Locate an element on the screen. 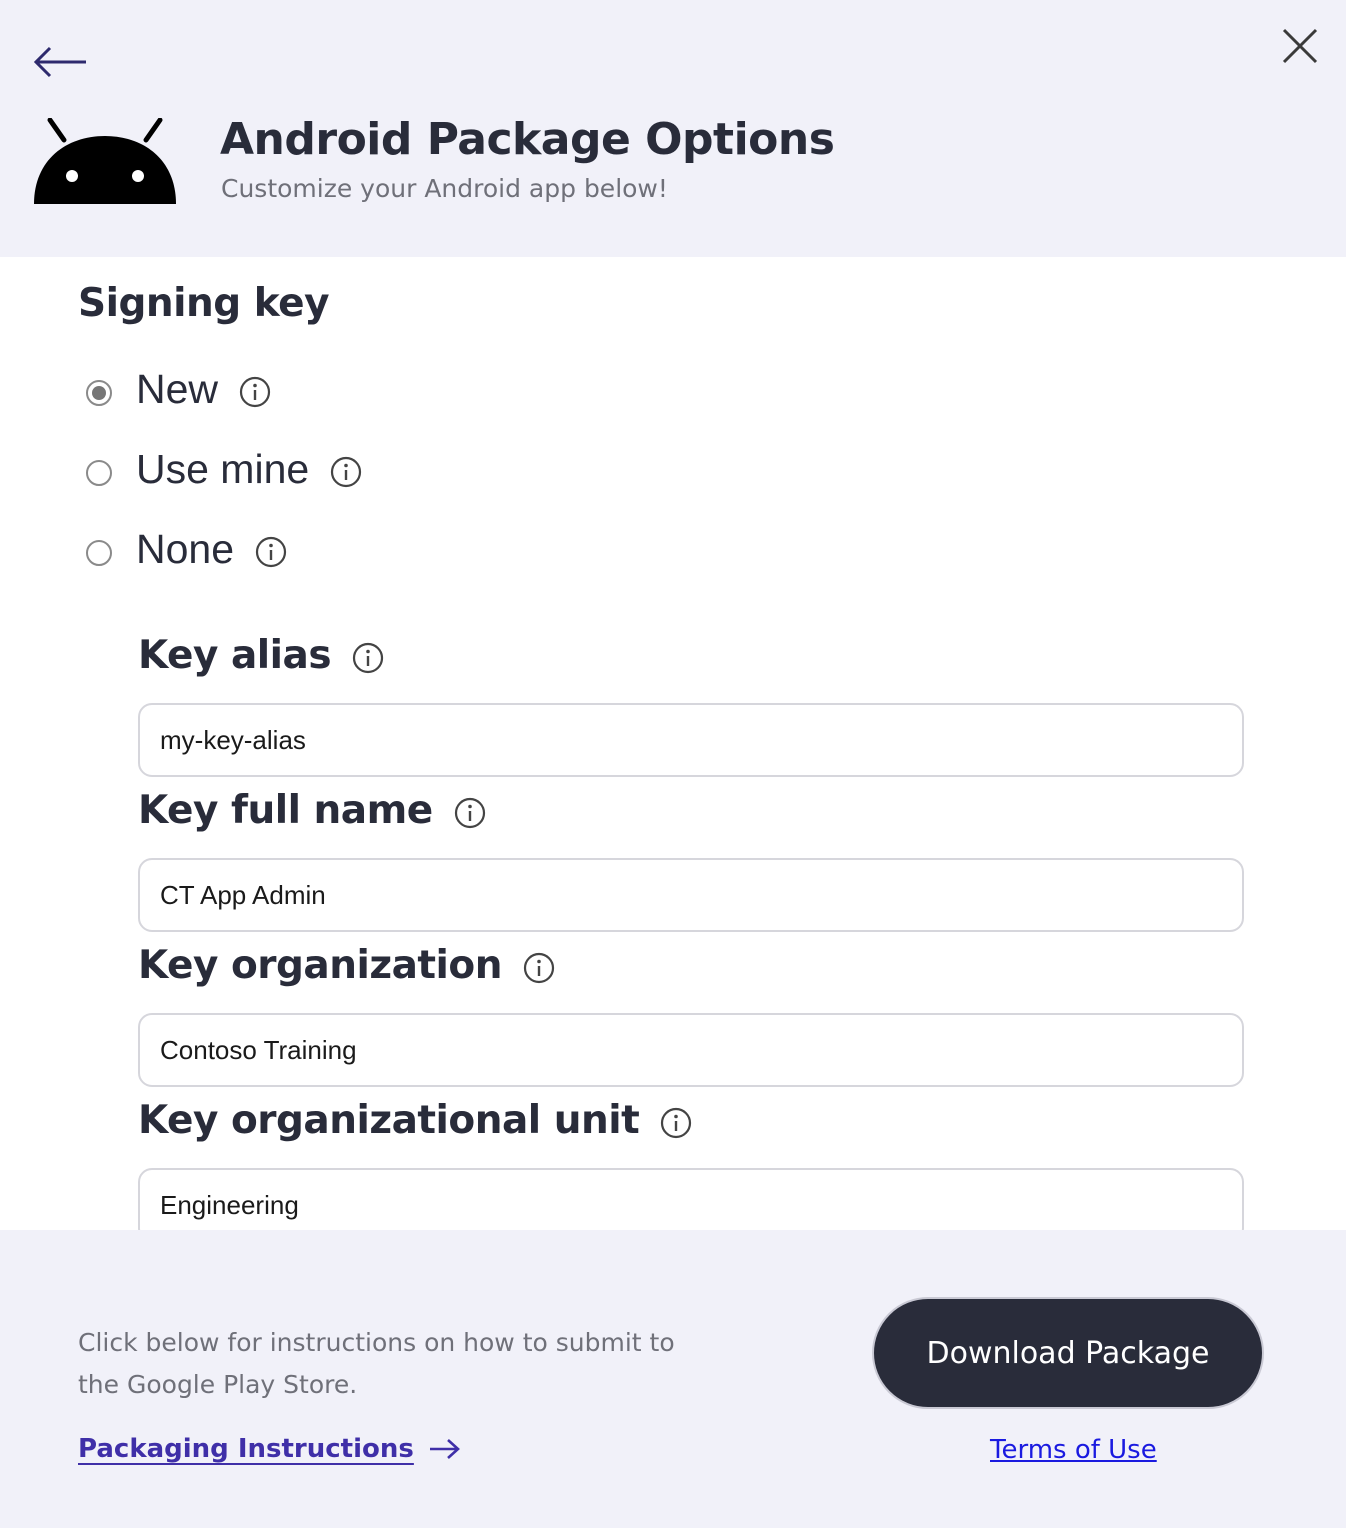 Image resolution: width=1346 pixels, height=1528 pixels. radio-label-use-mine: Use mine is located at coordinates (223, 468).